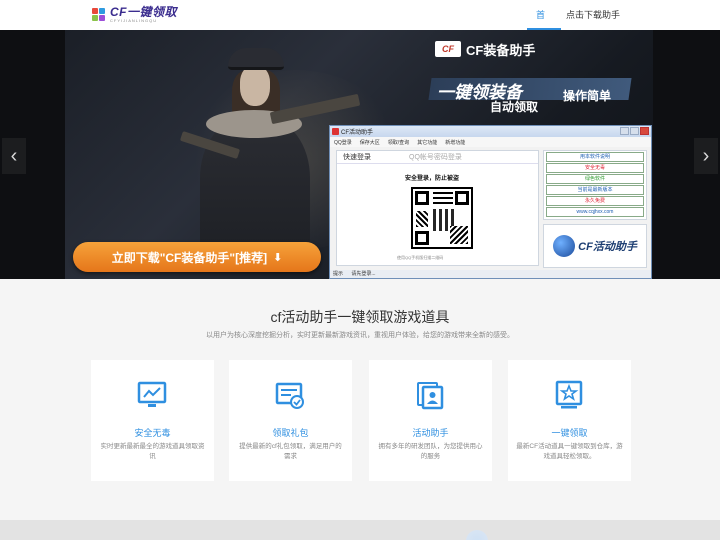 This screenshot has width=720, height=540. Describe the element at coordinates (360, 317) in the screenshot. I see `section-title: cf活动助手一键领取游戏道具` at that location.